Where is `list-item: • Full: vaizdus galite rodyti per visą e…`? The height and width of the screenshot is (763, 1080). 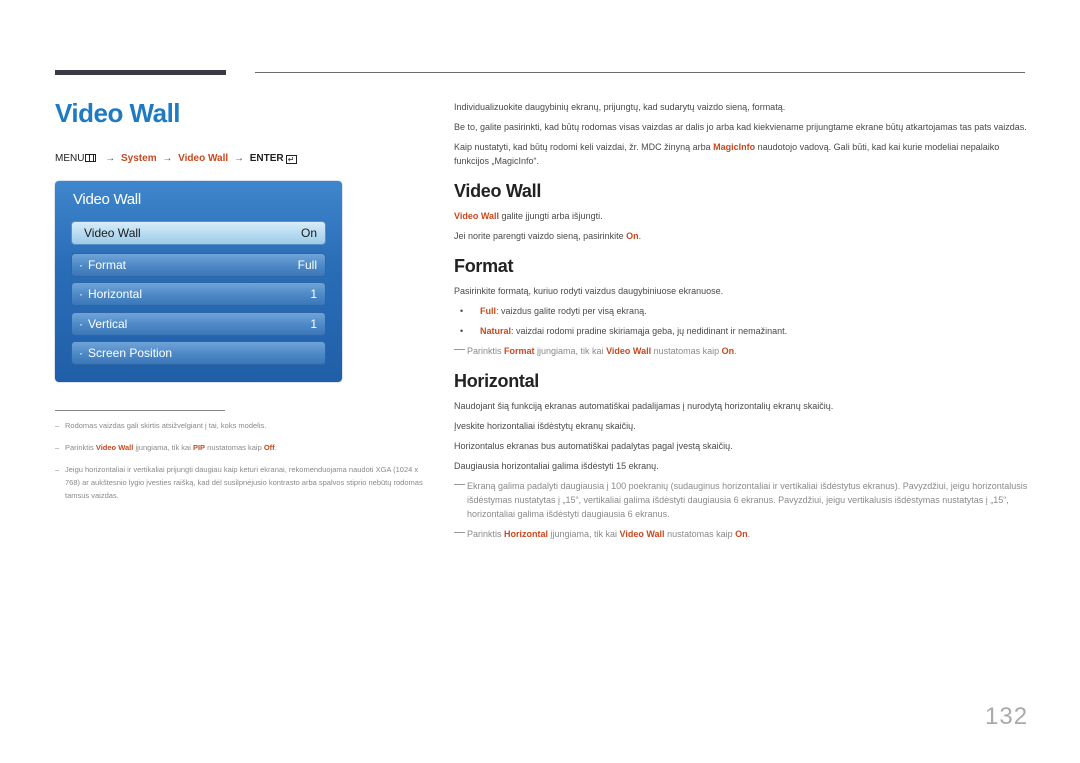 list-item: • Full: vaizdus galite rodyti per visą e… is located at coordinates (553, 311).